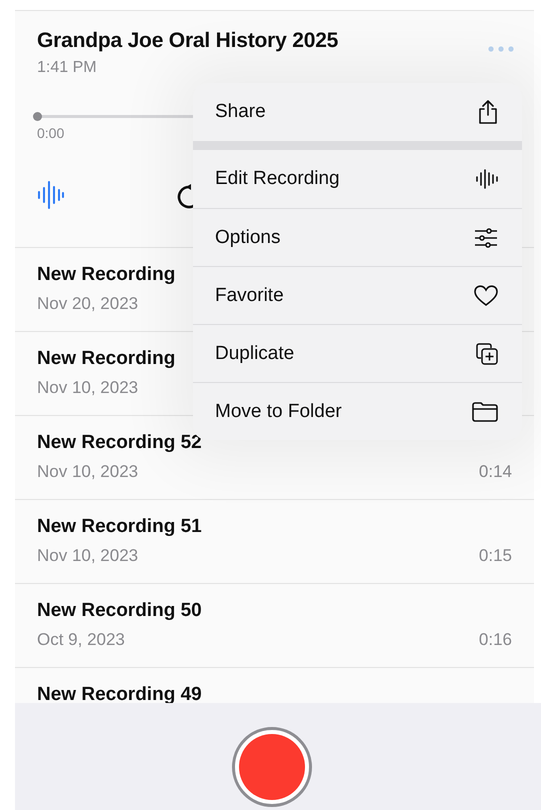 This screenshot has width=541, height=810. I want to click on menu-item: Share, so click(357, 112).